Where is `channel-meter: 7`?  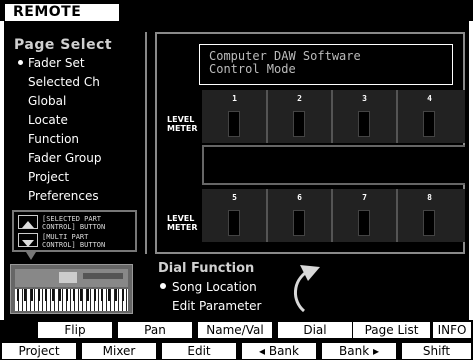 channel-meter: 7 is located at coordinates (364, 215).